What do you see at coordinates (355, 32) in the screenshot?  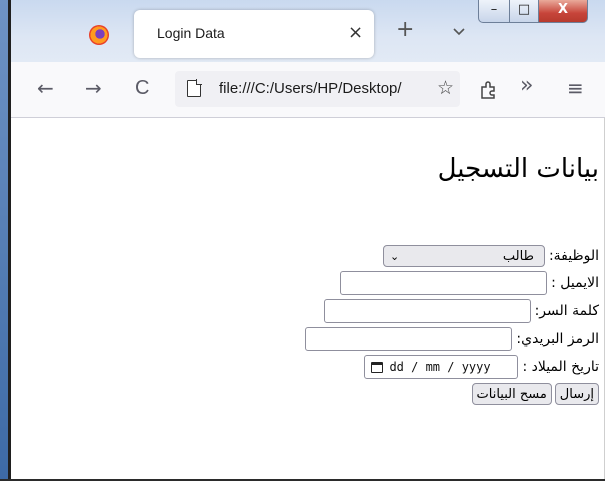 I see `close-tab-icon: ×` at bounding box center [355, 32].